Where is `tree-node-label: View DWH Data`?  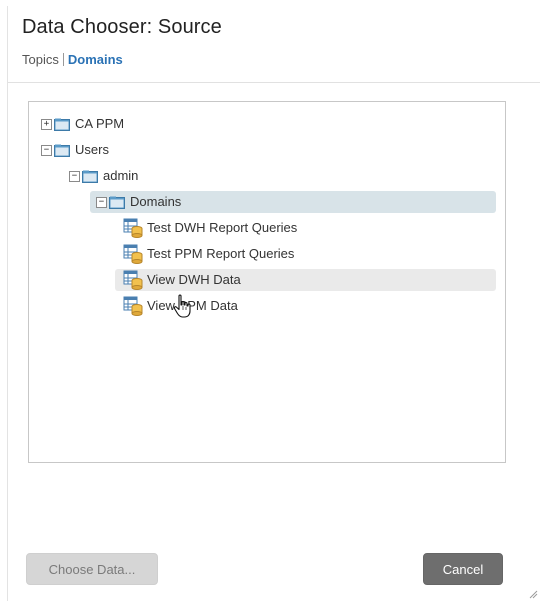
tree-node-label: View DWH Data is located at coordinates (194, 279).